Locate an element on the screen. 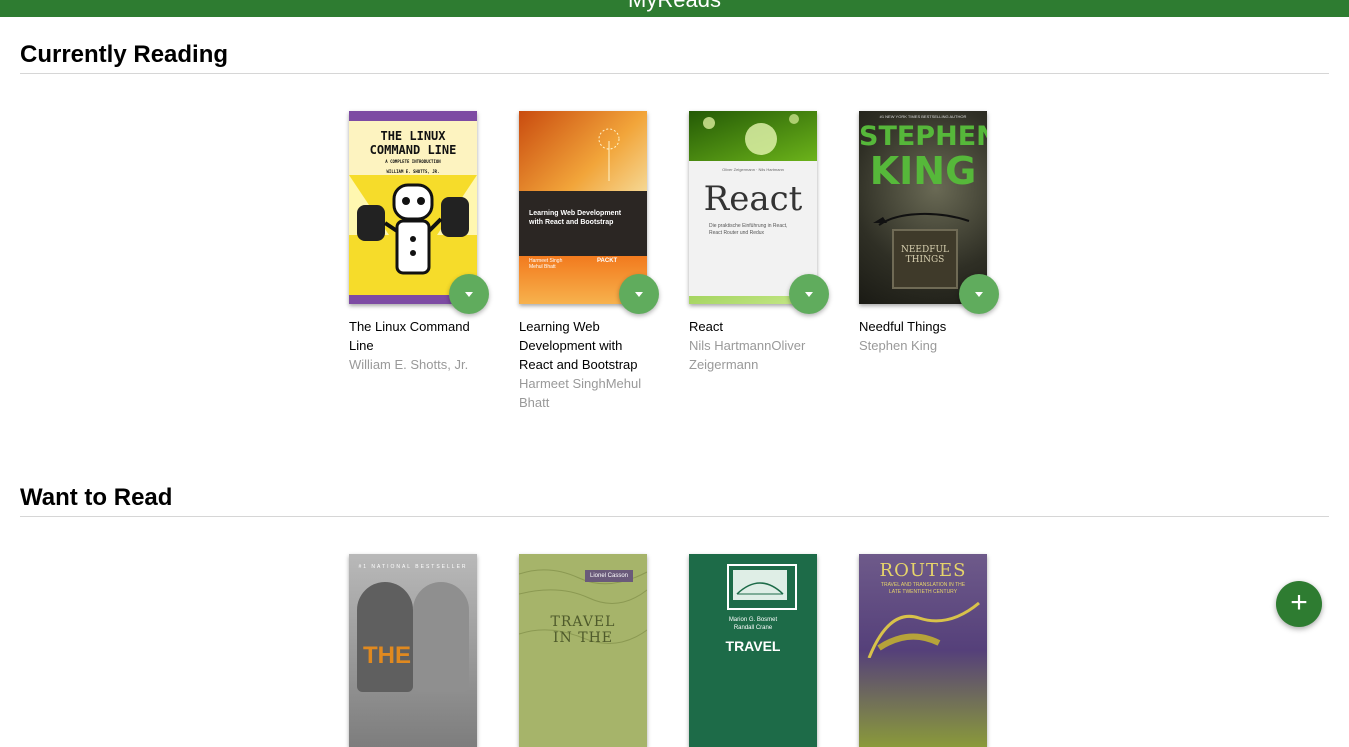  cover-text: STEPHEN is located at coordinates (923, 136).